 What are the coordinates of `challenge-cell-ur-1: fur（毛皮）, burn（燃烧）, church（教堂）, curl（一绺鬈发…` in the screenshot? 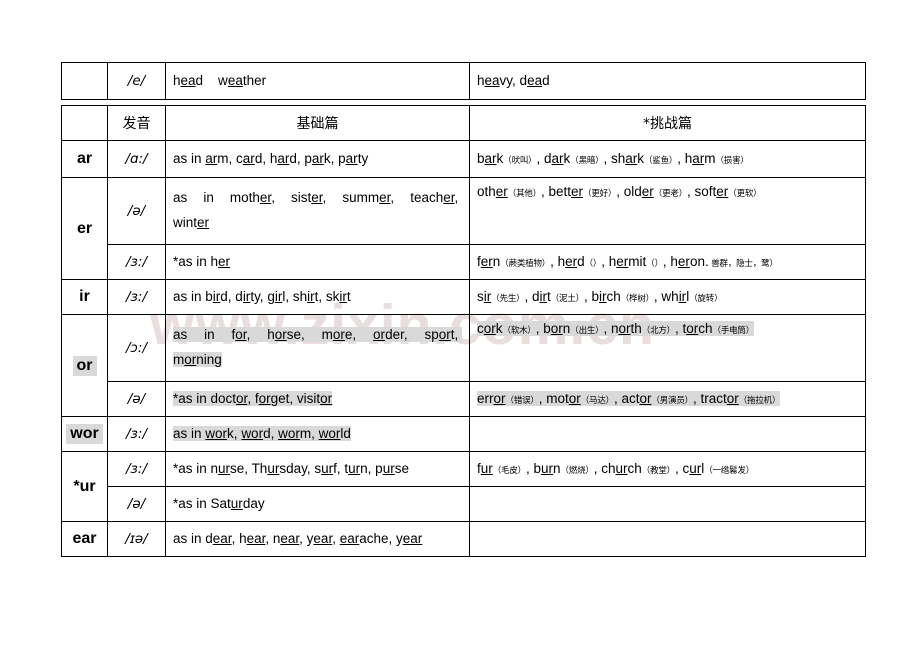 It's located at (667, 469).